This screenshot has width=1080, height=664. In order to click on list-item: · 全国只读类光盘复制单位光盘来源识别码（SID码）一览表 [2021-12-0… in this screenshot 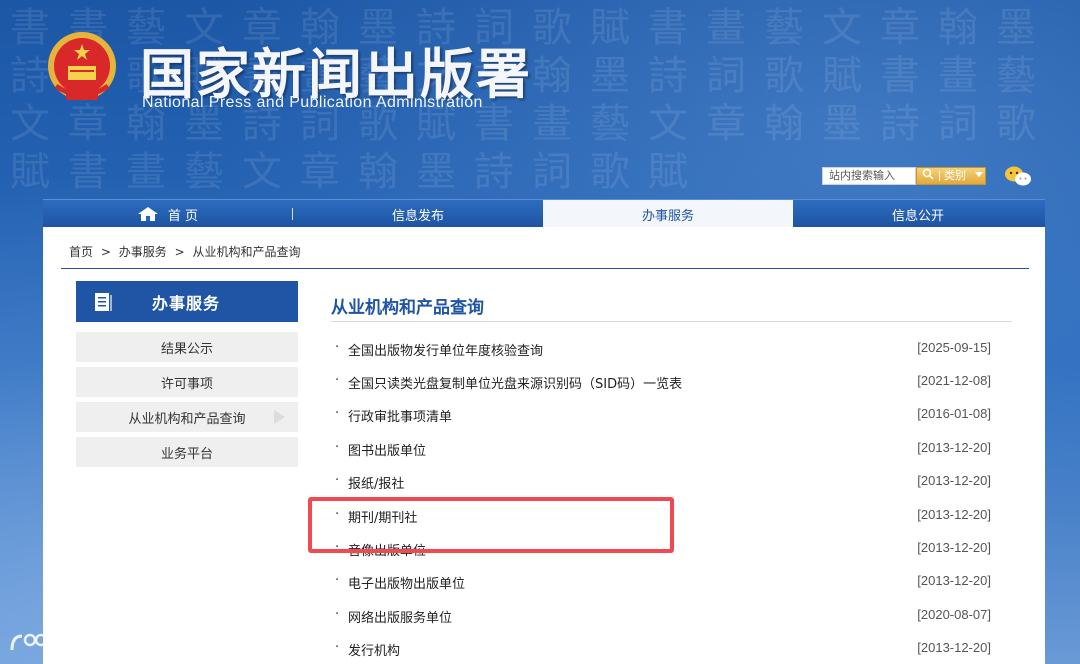, I will do `click(661, 383)`.